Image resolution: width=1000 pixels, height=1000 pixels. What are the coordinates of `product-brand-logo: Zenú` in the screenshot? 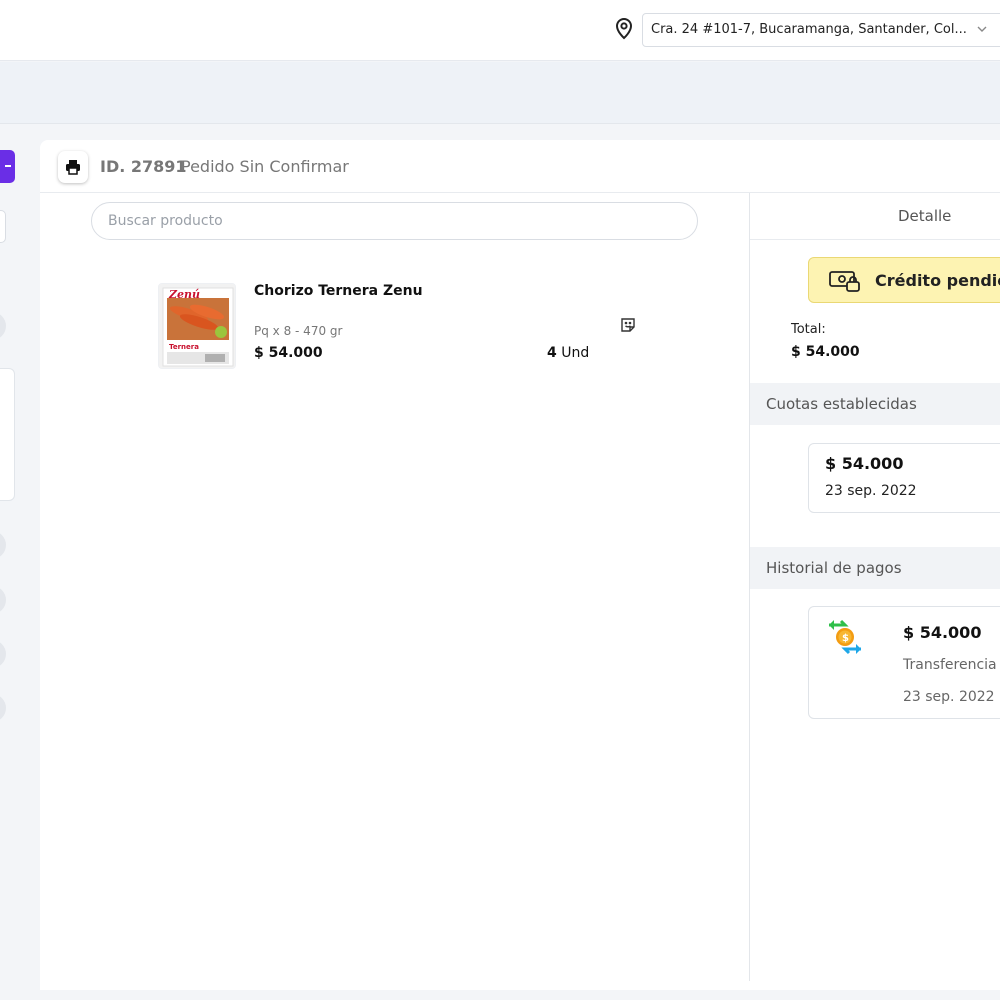 It's located at (184, 294).